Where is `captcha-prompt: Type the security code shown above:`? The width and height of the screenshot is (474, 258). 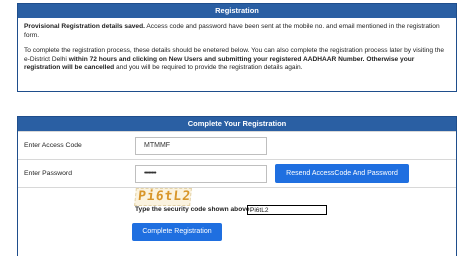 captcha-prompt: Type the security code shown above: is located at coordinates (193, 209).